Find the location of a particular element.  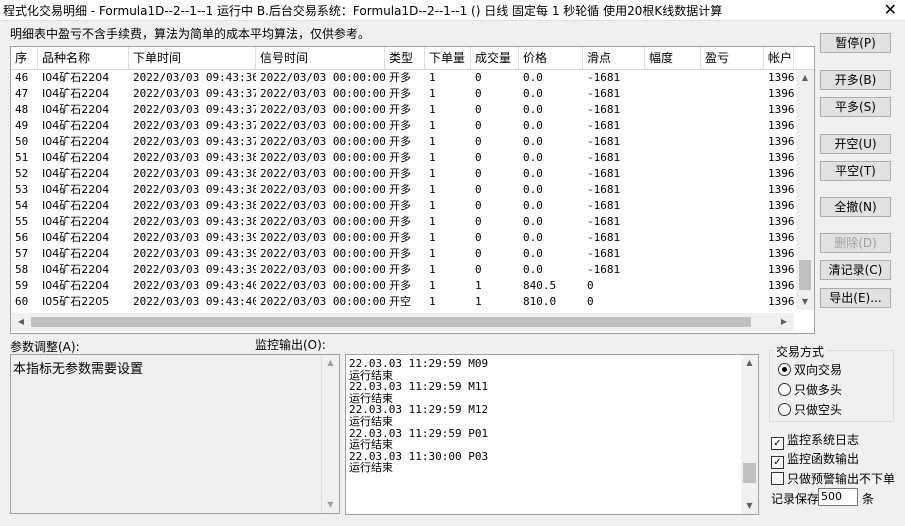

open-short-button: 开空(U) is located at coordinates (855, 144).